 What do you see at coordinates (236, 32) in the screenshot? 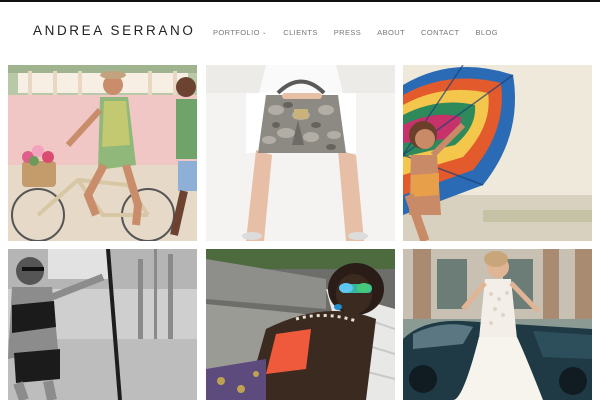
I see `nav-portfolio-label: PORTFOLIO` at bounding box center [236, 32].